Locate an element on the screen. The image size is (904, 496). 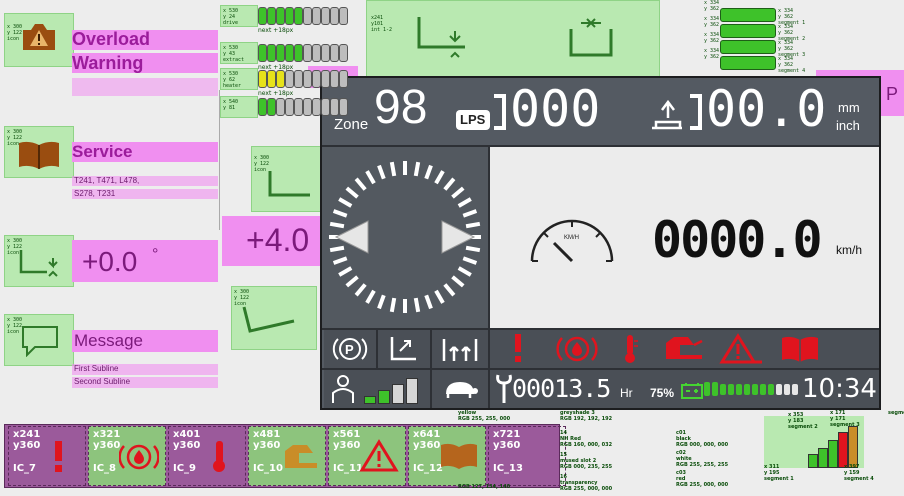
service-icon-box: x 300 y 122 icon is located at coordinates (39, 152).